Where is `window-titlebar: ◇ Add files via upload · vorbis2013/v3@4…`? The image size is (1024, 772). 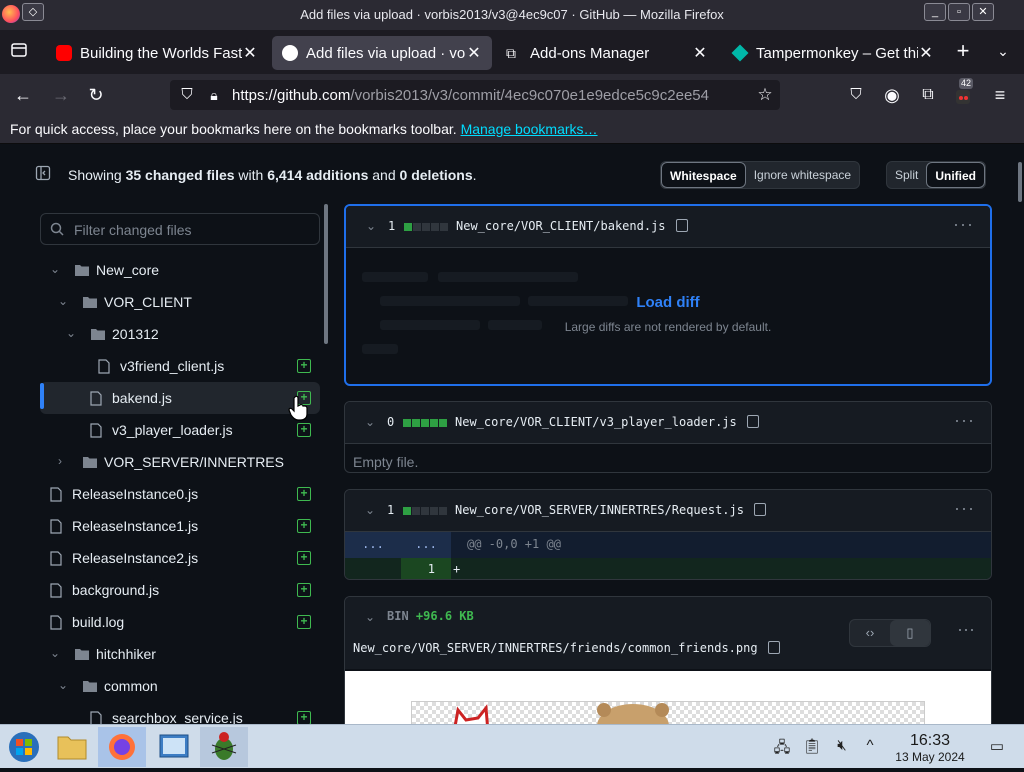
window-titlebar: ◇ Add files via upload · vorbis2013/v3@4… is located at coordinates (512, 15).